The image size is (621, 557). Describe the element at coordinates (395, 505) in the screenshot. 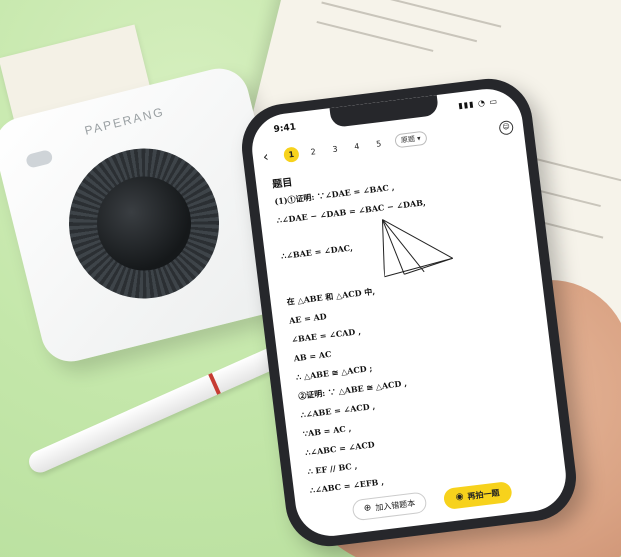

I see `add-to-mistake-book-label: 加入错题本` at that location.